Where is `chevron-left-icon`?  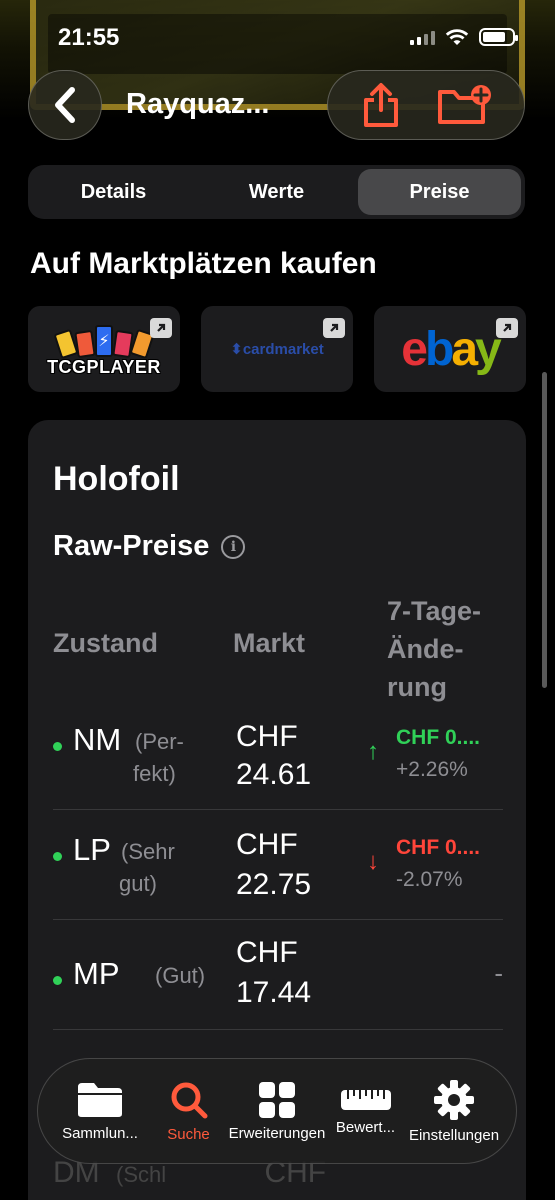 chevron-left-icon is located at coordinates (65, 105).